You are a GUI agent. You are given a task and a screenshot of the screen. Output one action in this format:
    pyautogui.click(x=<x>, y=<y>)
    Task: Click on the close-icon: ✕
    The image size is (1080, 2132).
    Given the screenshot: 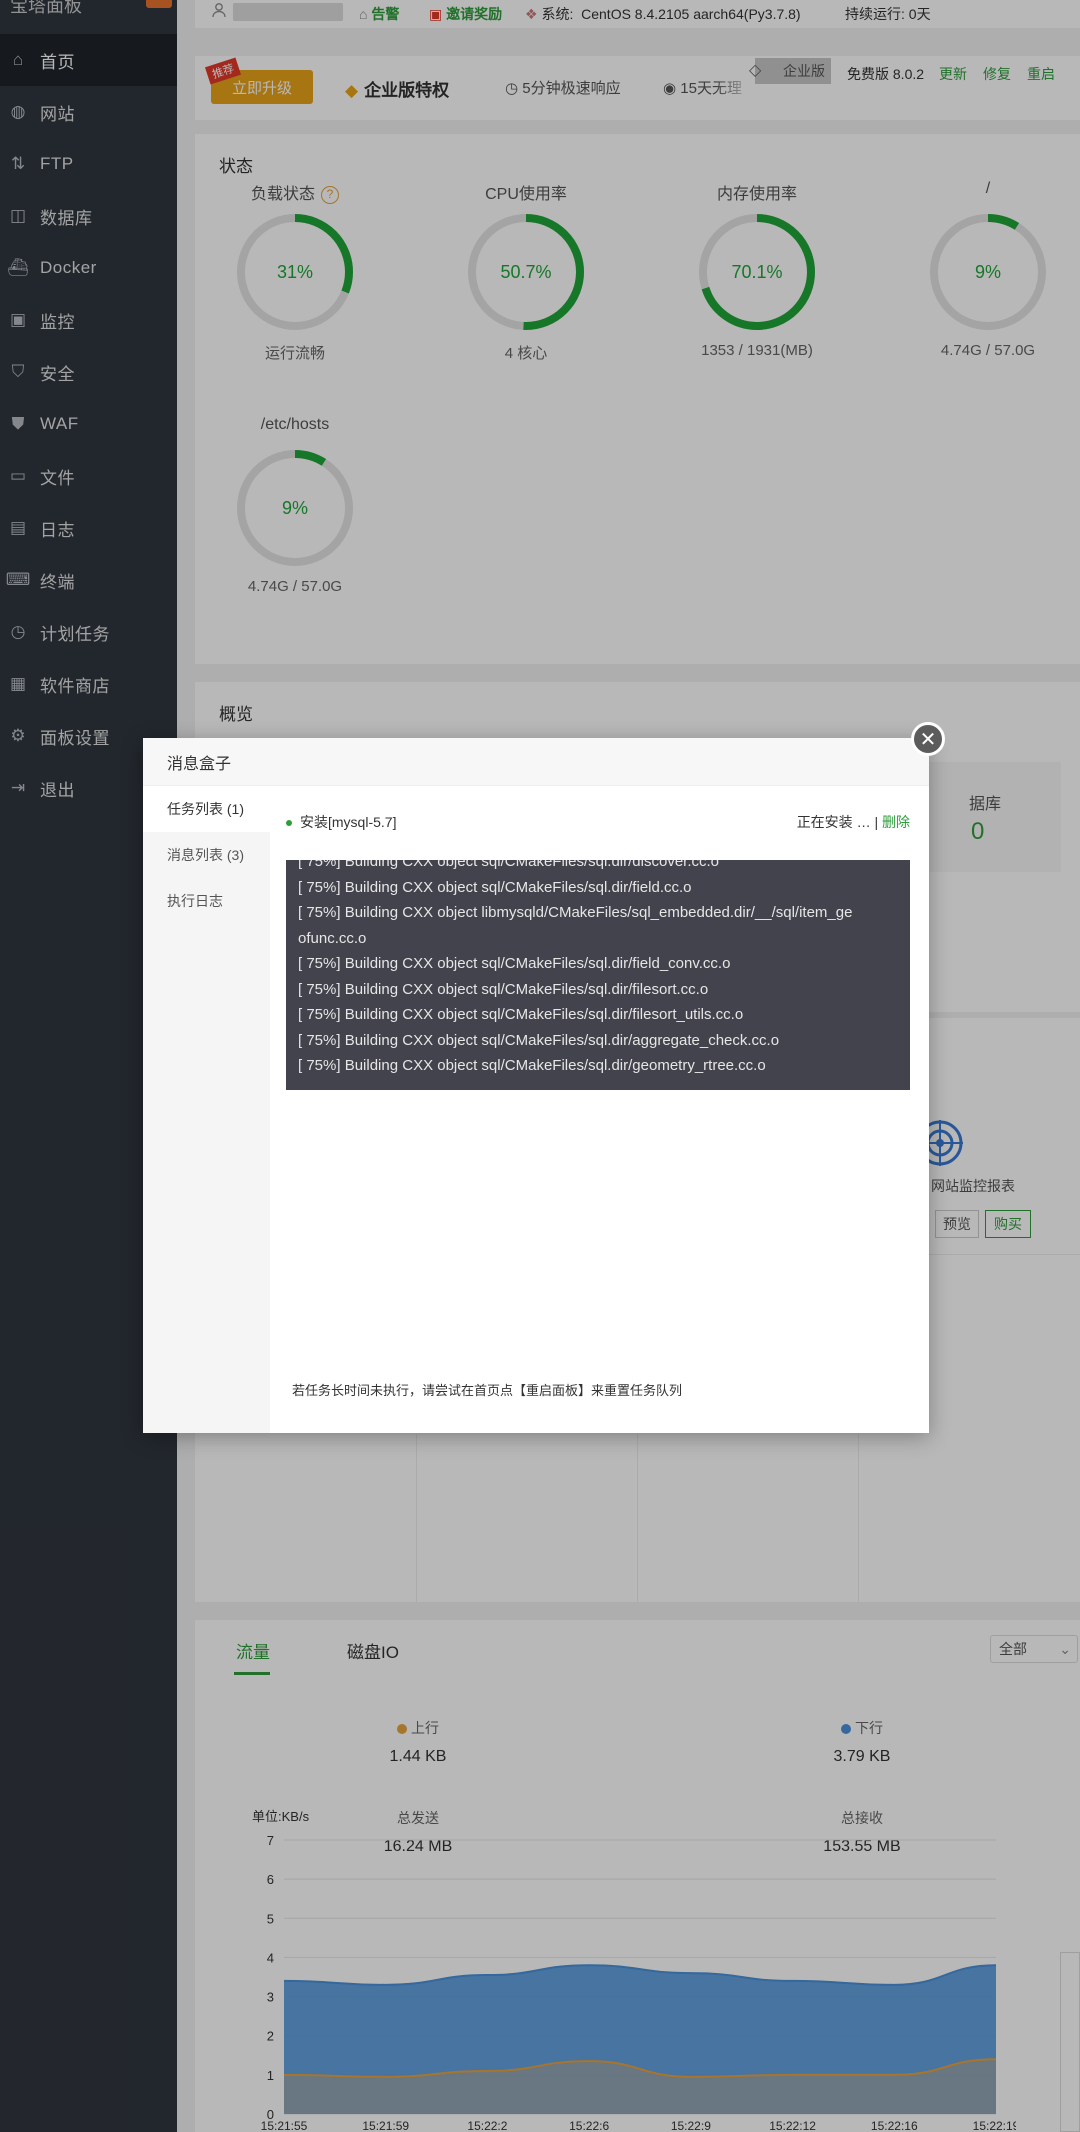 What is the action you would take?
    pyautogui.click(x=928, y=739)
    